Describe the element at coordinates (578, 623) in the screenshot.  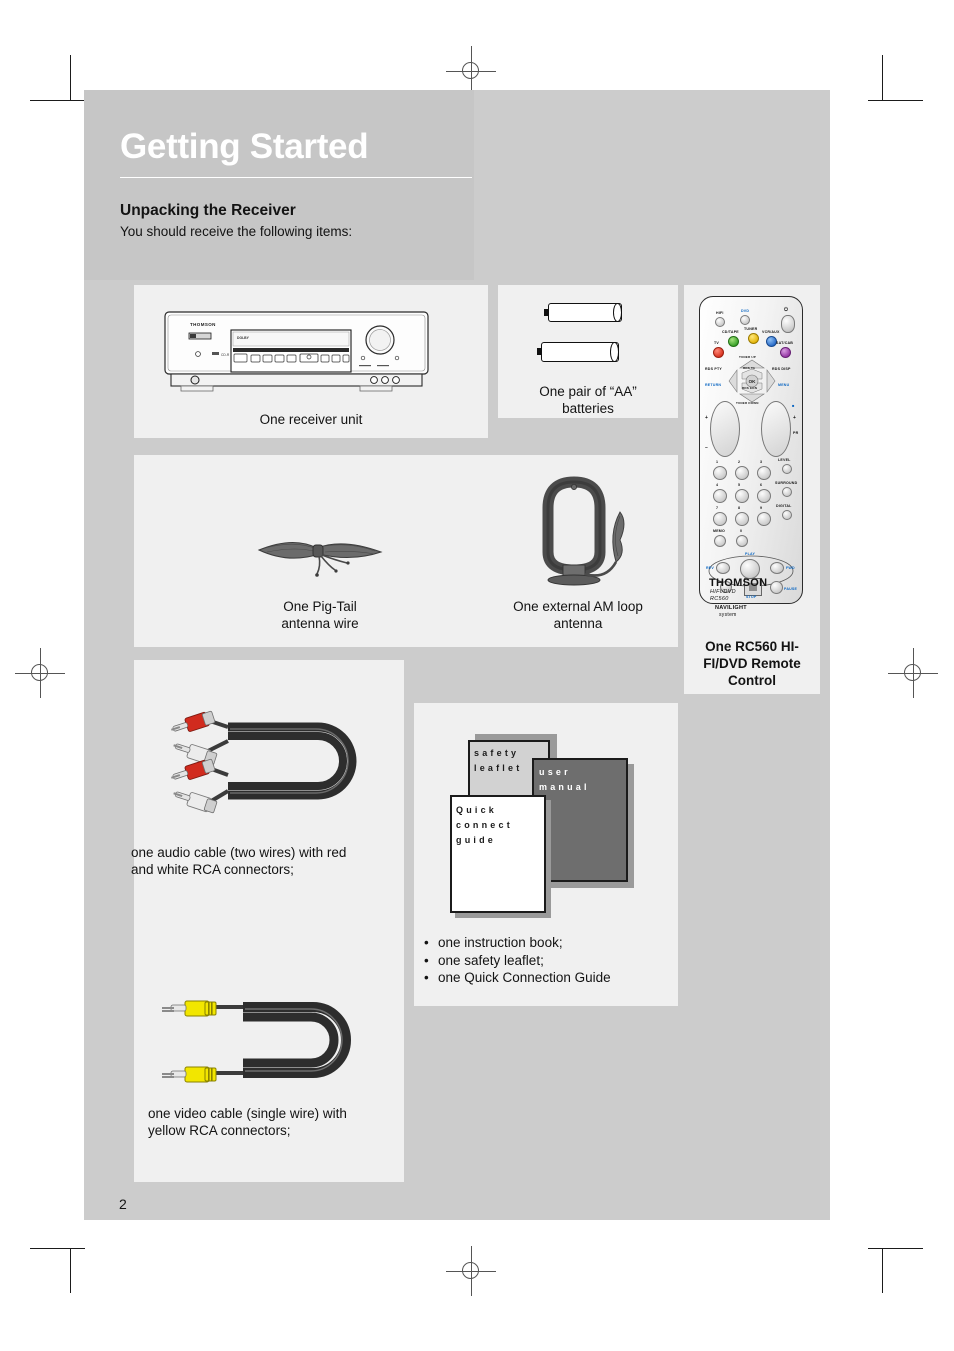
I see `am-loop-caption-line2: antenna` at that location.